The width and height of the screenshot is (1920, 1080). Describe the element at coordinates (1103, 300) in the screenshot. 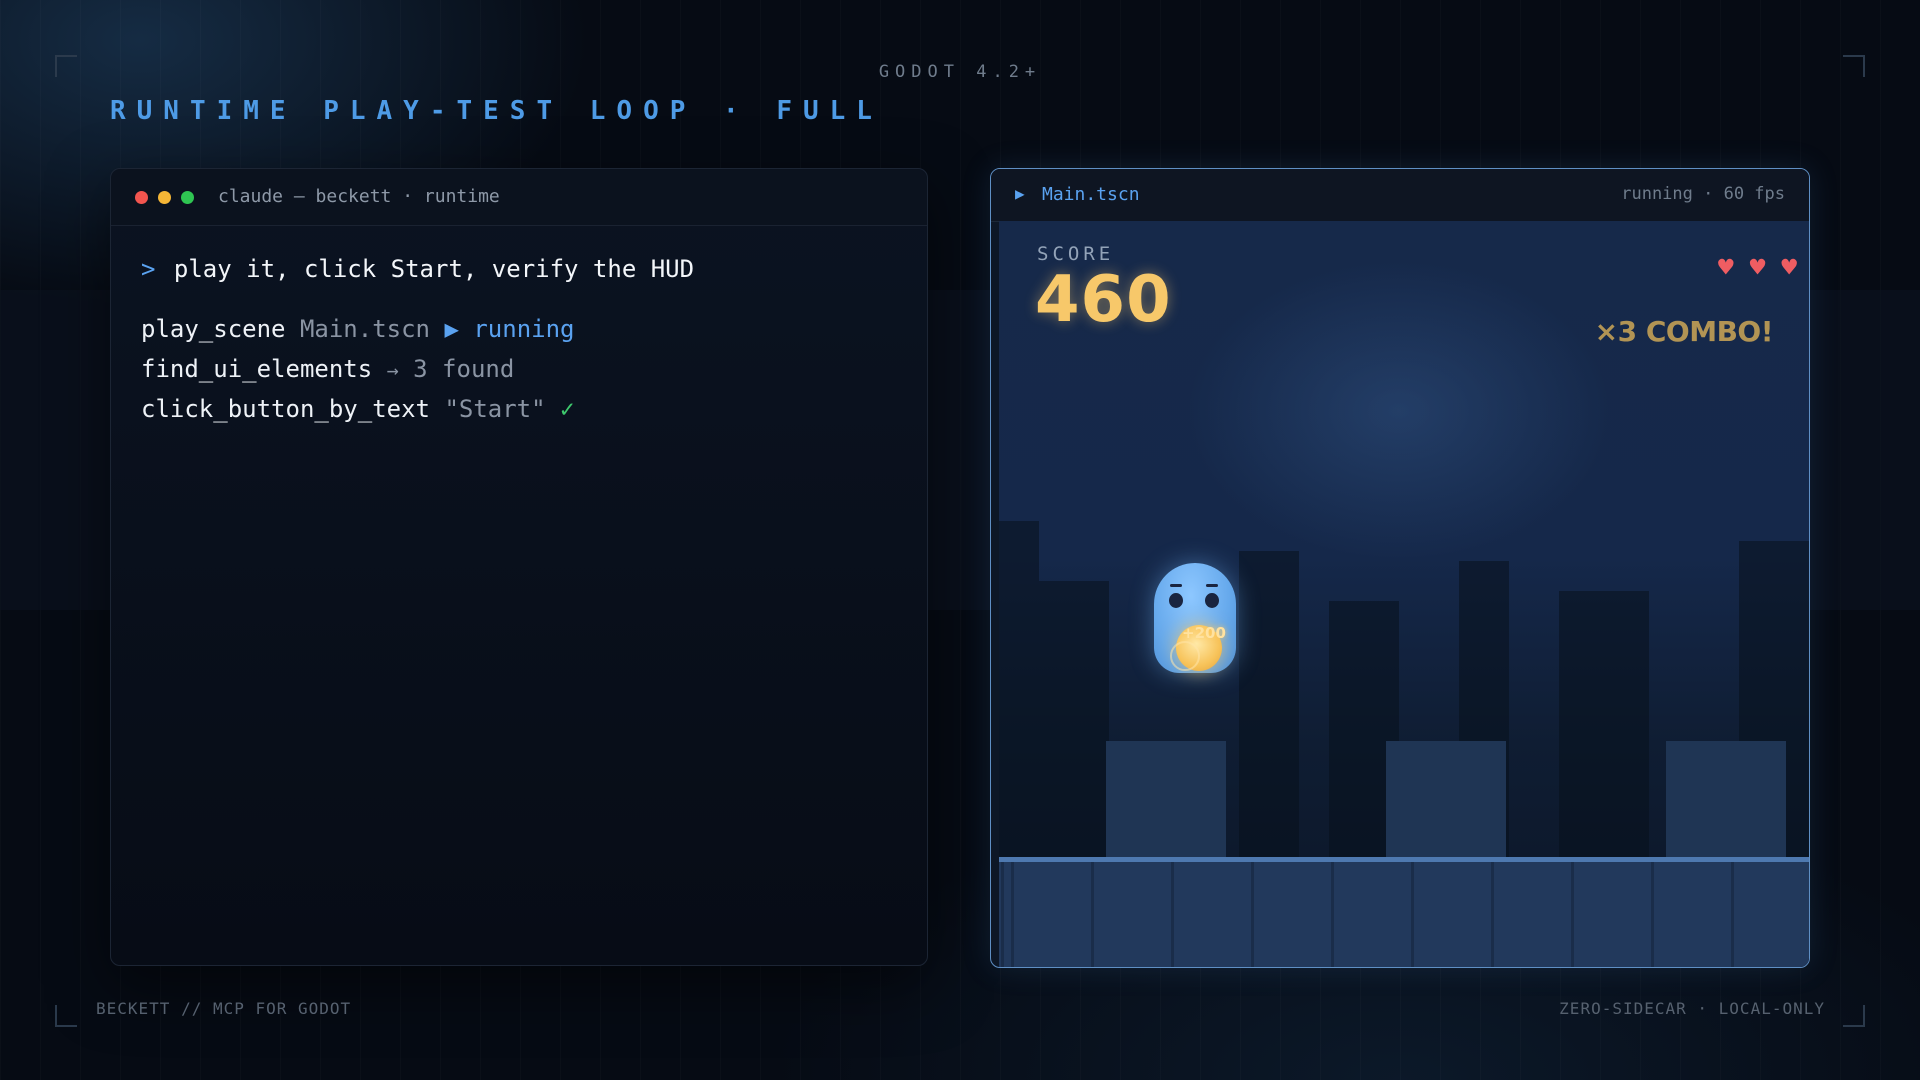

I see `score-value: 460` at that location.